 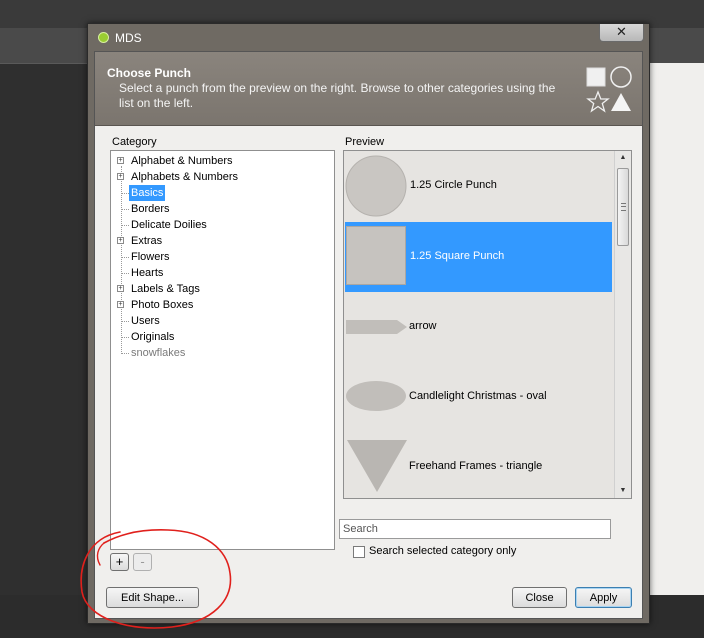 What do you see at coordinates (443, 551) in the screenshot?
I see `search-category-checkbox-label: Search selected category only` at bounding box center [443, 551].